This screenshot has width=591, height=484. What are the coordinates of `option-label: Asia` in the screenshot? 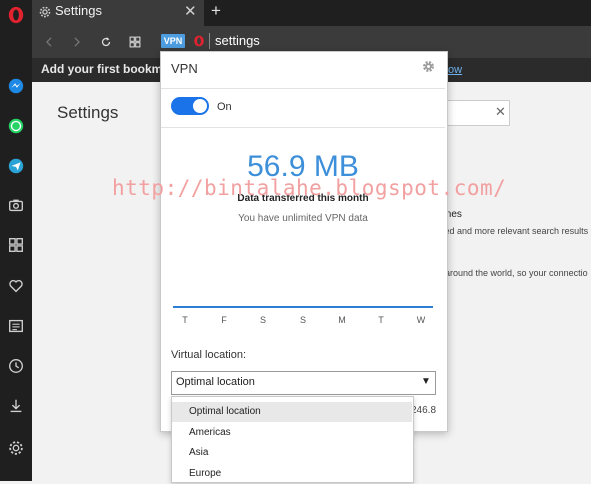 It's located at (199, 452).